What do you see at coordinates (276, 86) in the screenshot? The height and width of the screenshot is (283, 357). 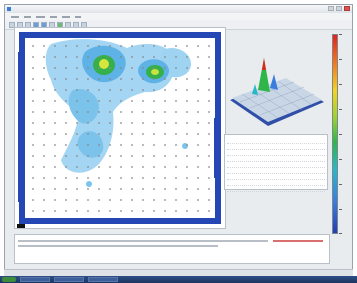 I see `3d-surface-view` at bounding box center [276, 86].